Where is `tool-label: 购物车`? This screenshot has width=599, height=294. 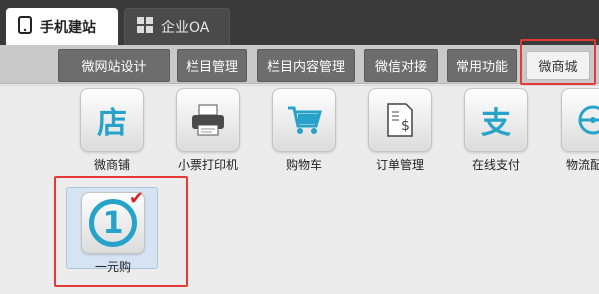
tool-label: 购物车 is located at coordinates (303, 165).